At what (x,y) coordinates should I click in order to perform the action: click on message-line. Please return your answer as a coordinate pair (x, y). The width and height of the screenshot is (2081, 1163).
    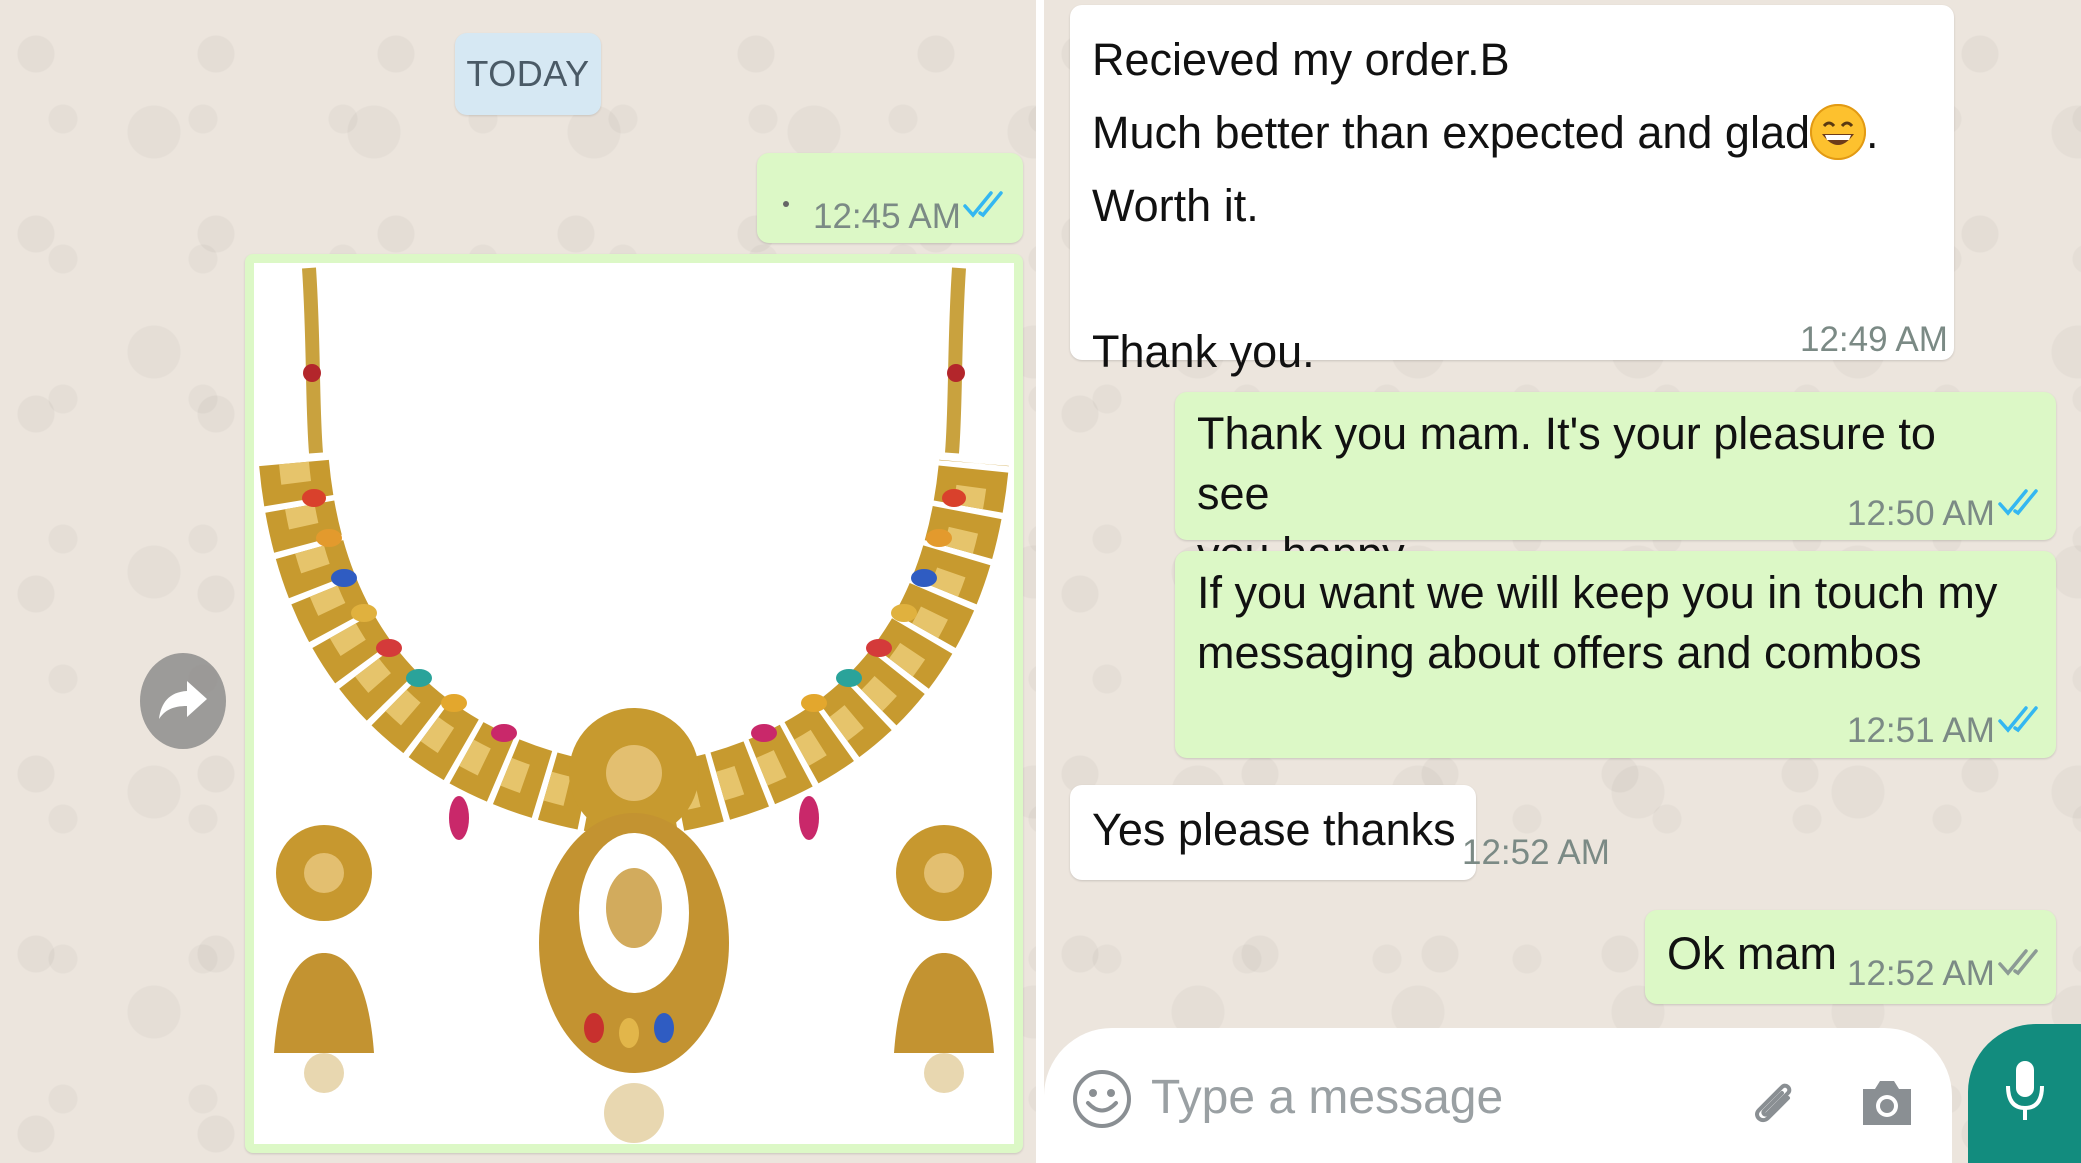
    Looking at the image, I should click on (1512, 278).